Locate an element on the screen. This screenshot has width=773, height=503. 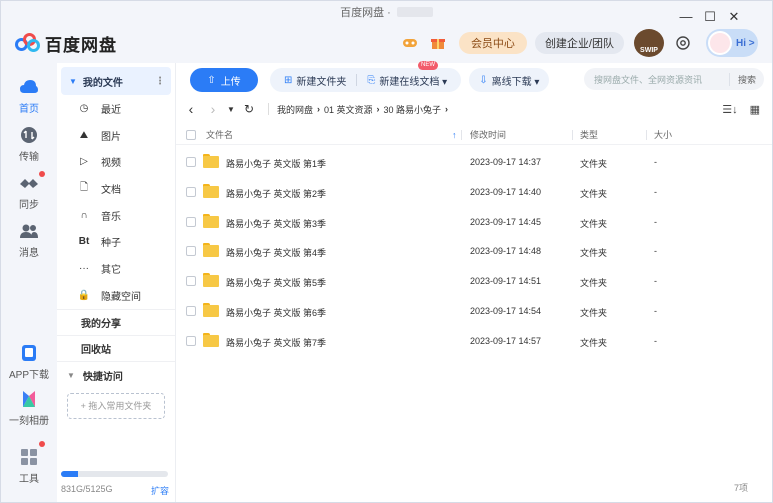
nav-my-files: ▼ 我的文件 ⋮ is located at coordinates (116, 81).